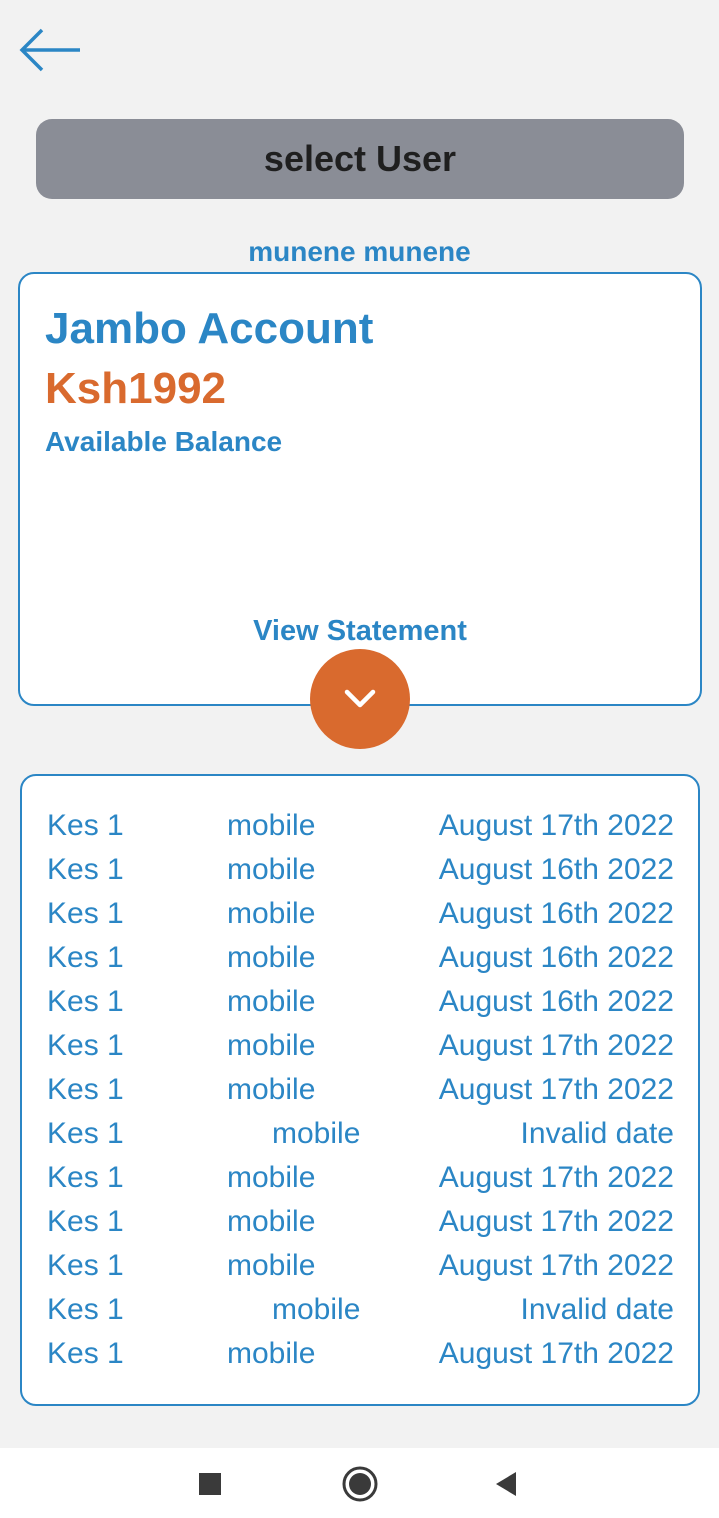 The height and width of the screenshot is (1518, 719). I want to click on select-user-button: select User, so click(360, 159).